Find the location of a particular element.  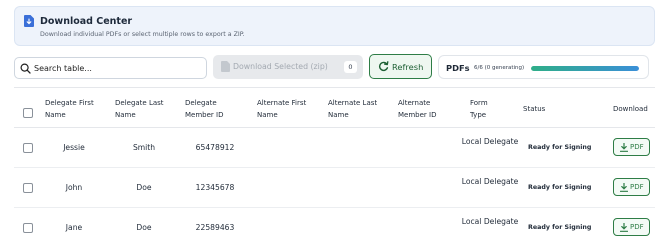

pdf-generation-status: PDFs 6/6 (0 generating) is located at coordinates (543, 67).